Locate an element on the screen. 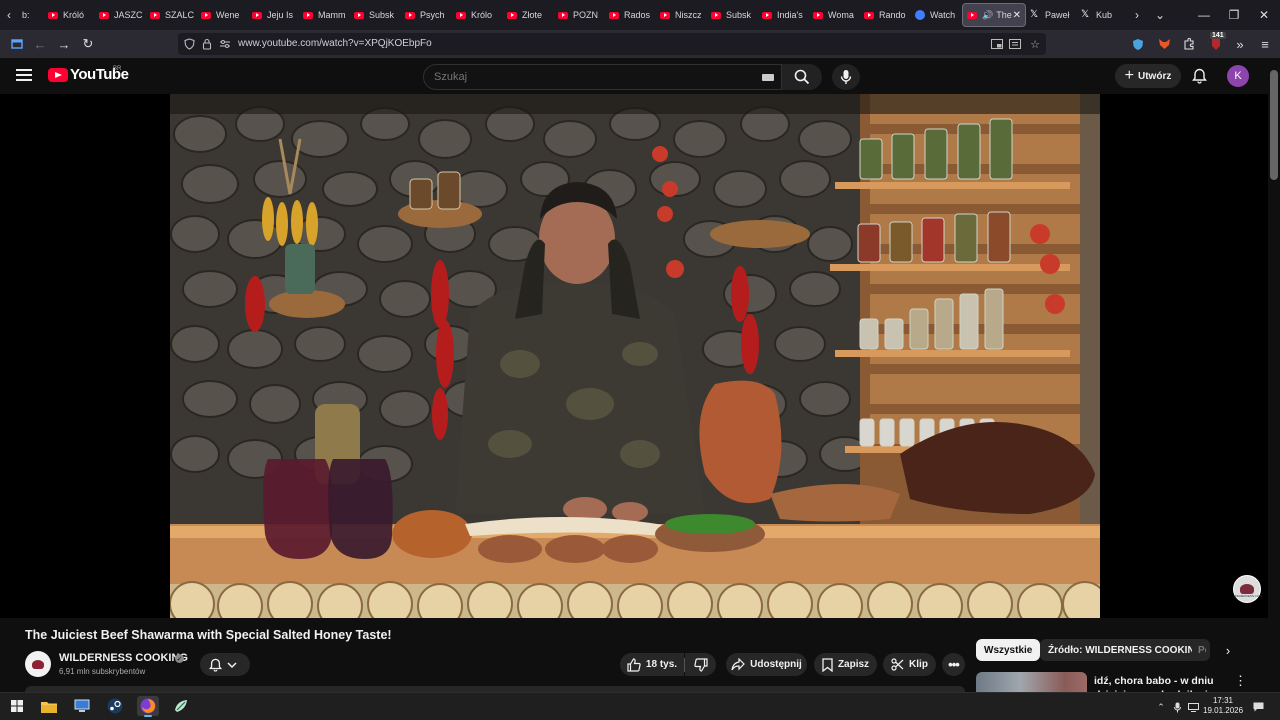 The width and height of the screenshot is (1280, 720). channel-avatar is located at coordinates (38, 664).